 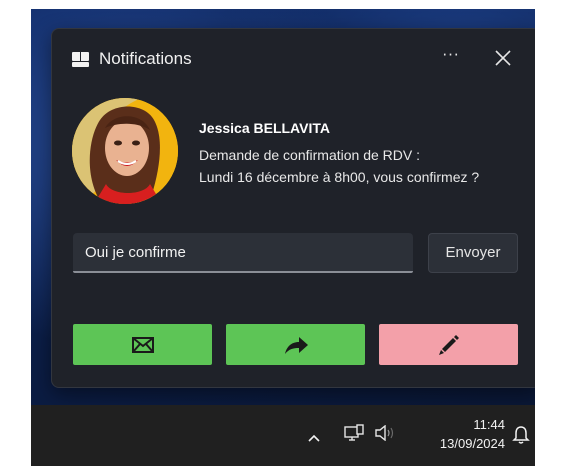 What do you see at coordinates (463, 443) in the screenshot?
I see `clock-date: 13/09/2024` at bounding box center [463, 443].